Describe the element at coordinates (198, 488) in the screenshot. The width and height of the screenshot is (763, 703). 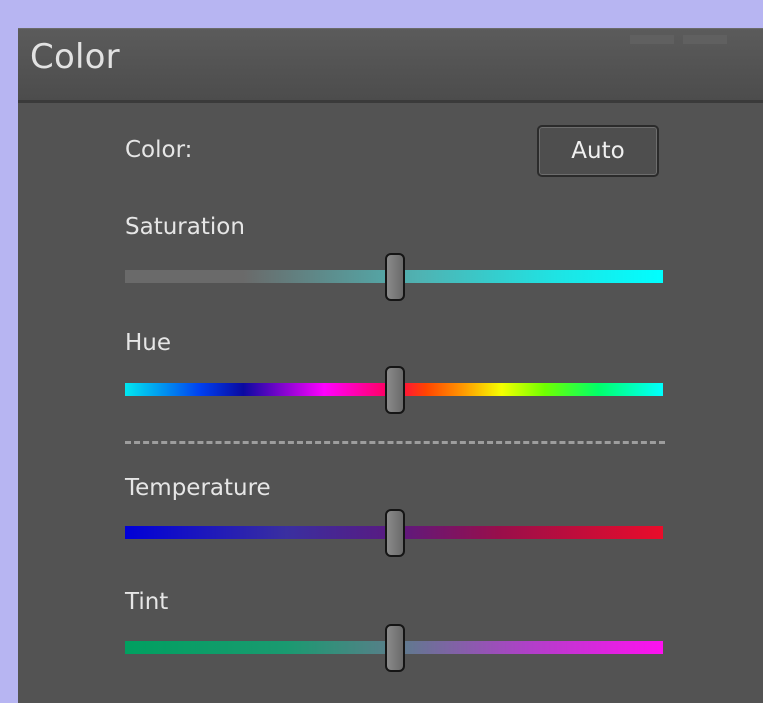
I see `temperature-label: Temperature` at that location.